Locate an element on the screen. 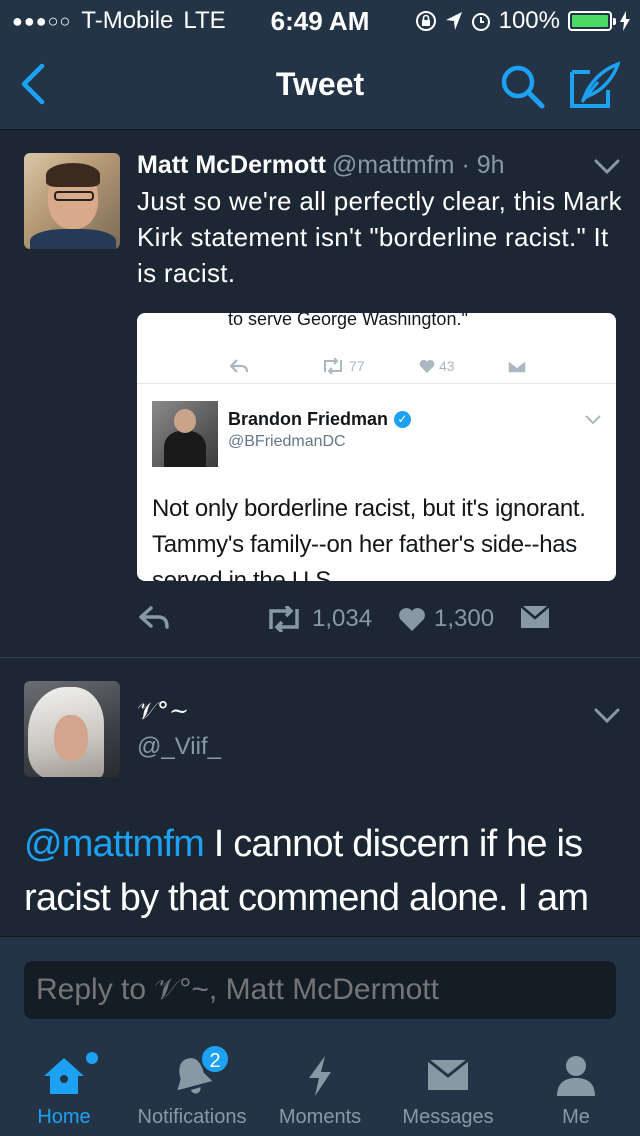 Image resolution: width=640 pixels, height=1136 pixels. embedded-chevron-icon is located at coordinates (593, 420).